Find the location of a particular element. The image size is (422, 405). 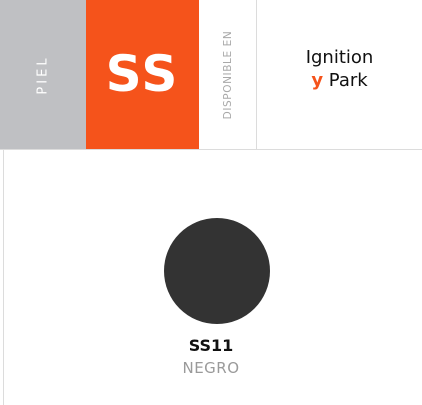

color-swatch is located at coordinates (217, 271).